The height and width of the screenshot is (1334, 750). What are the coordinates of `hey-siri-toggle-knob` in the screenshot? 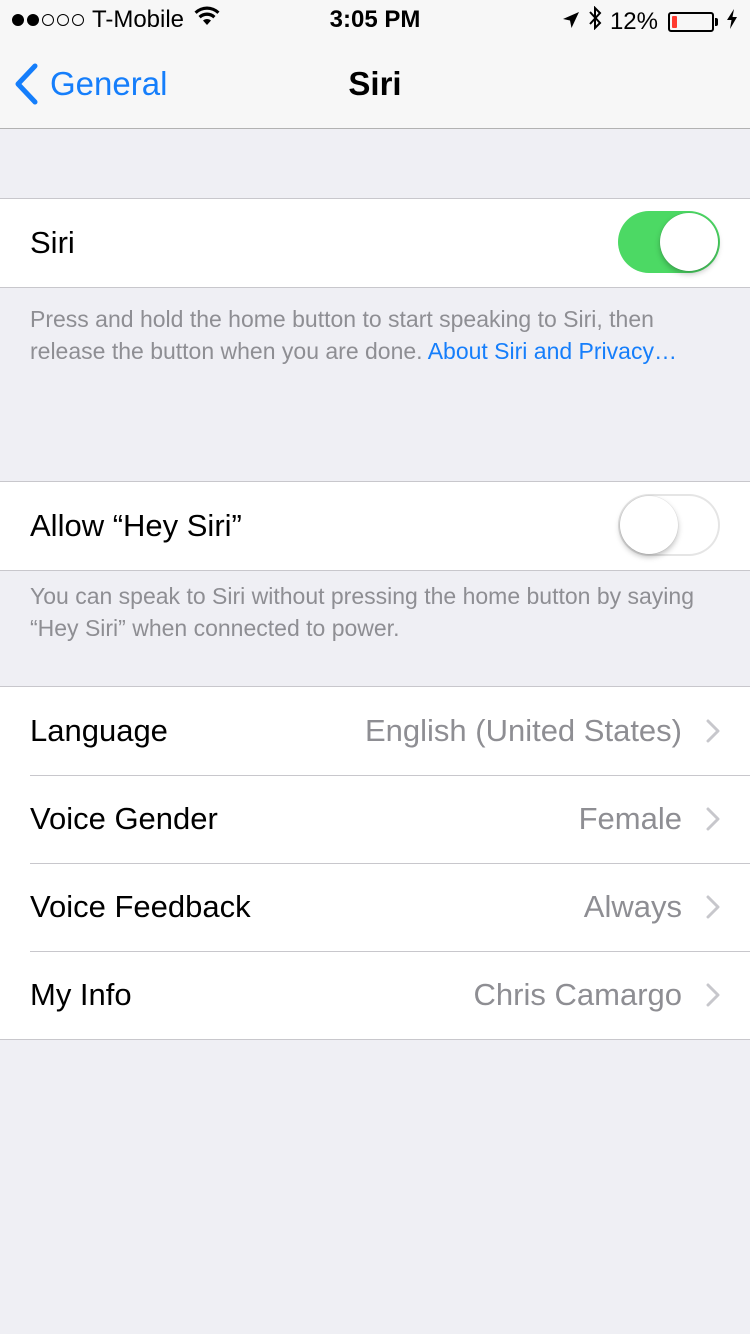 It's located at (649, 525).